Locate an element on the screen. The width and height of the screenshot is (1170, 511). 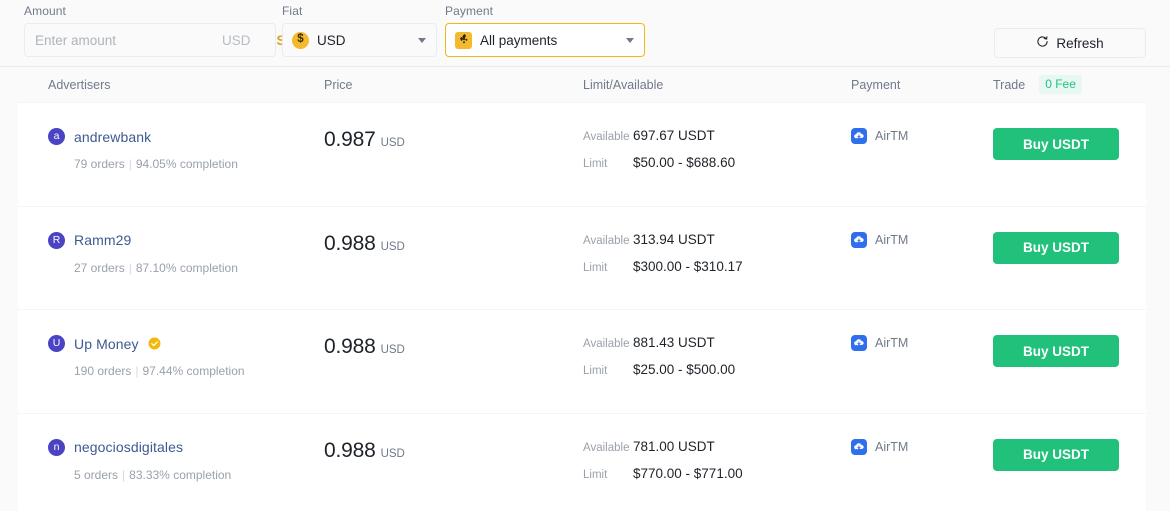
column-header-limit-available: Limit/Available is located at coordinates (623, 84).